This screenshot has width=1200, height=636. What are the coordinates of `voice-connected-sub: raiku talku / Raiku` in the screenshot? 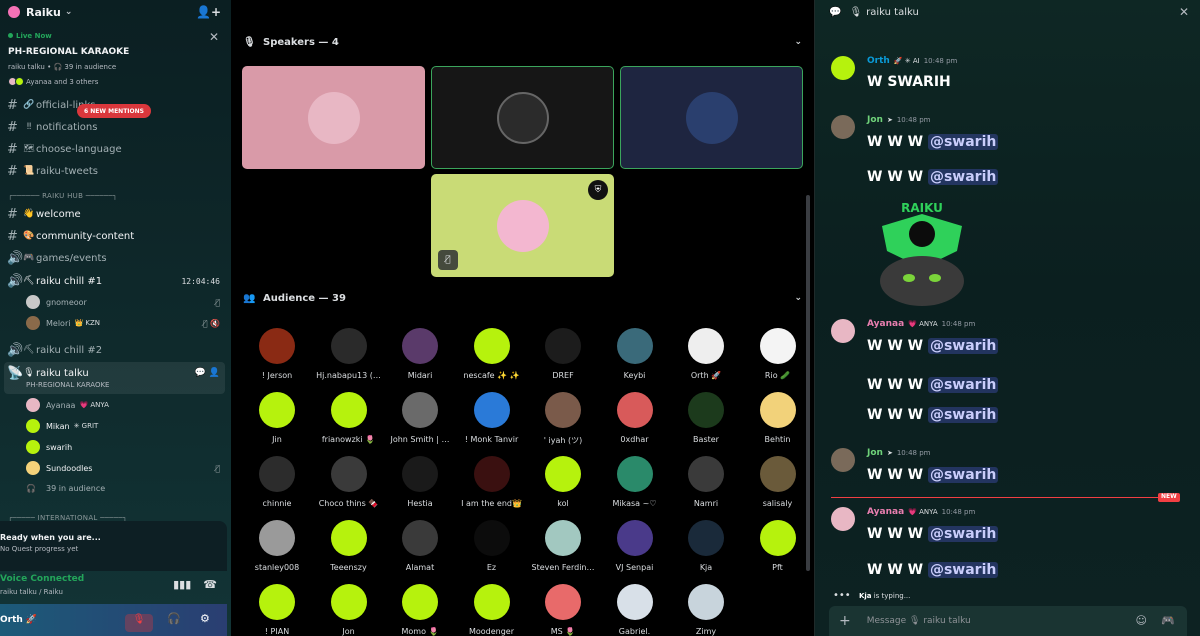 It's located at (31, 592).